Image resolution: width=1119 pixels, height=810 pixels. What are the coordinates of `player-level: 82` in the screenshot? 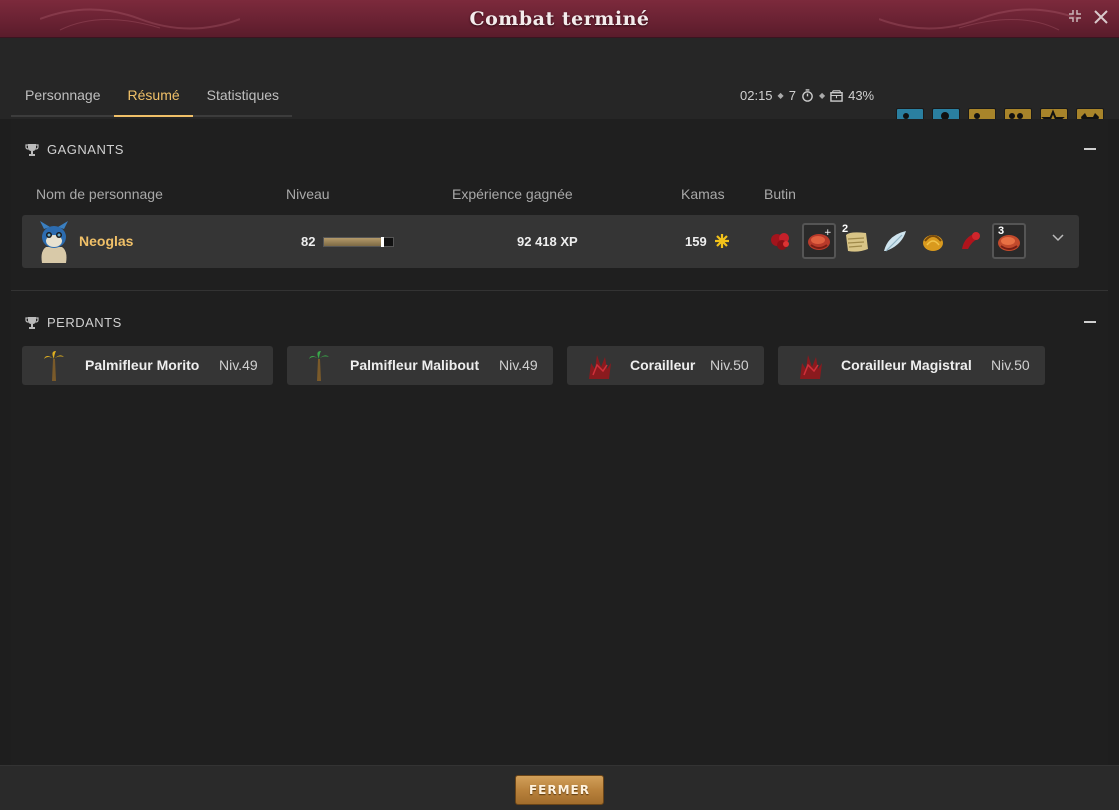 It's located at (308, 241).